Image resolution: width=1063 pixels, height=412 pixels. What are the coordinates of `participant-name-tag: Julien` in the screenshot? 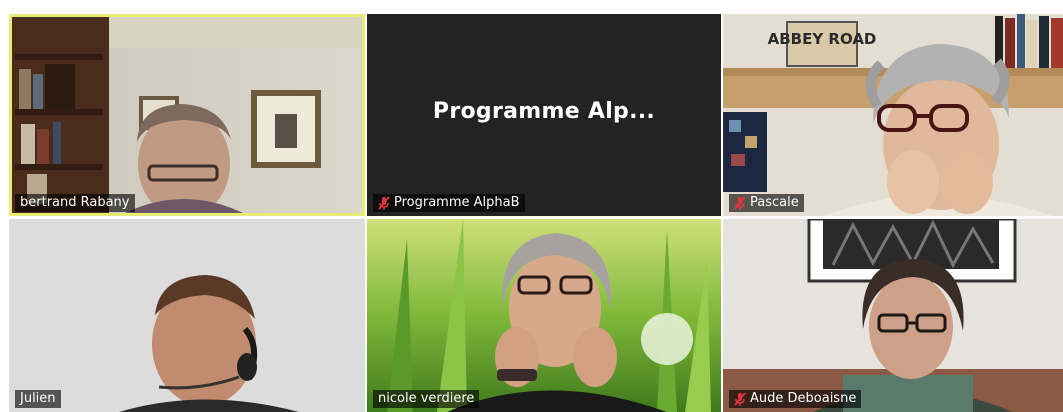 It's located at (38, 399).